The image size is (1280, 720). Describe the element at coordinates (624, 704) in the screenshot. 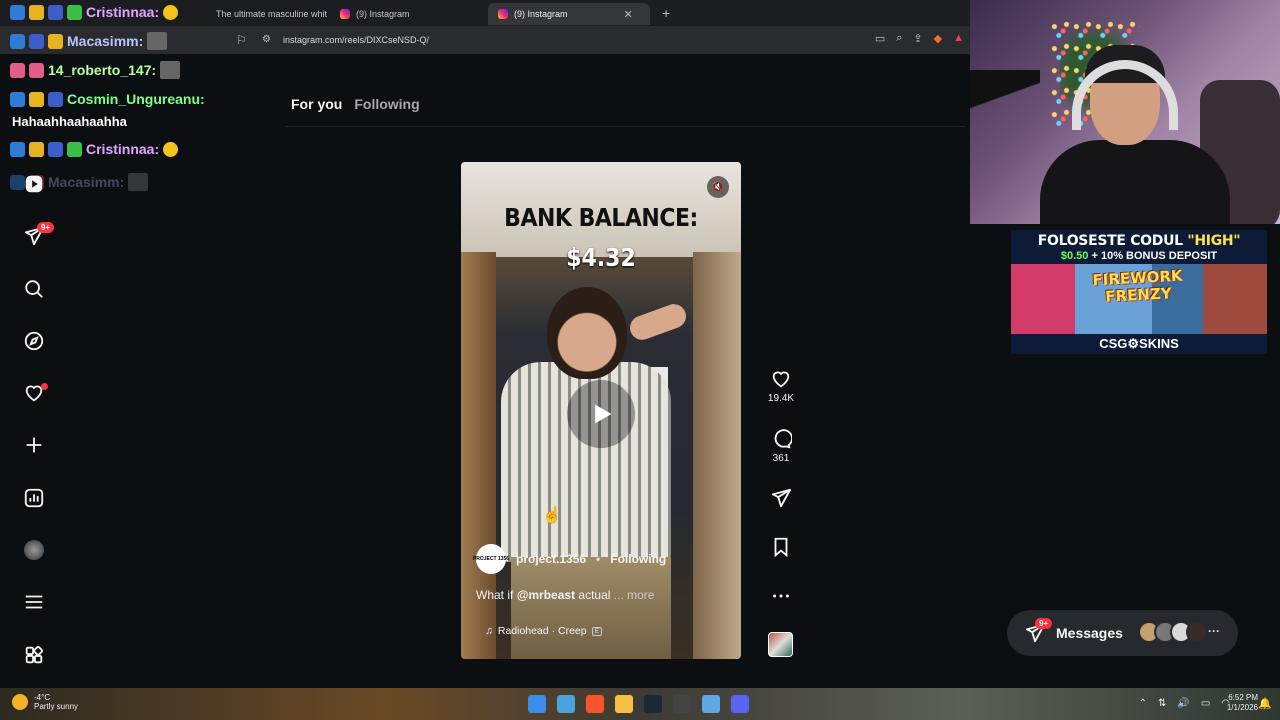

I see `file-explorer-icon` at that location.